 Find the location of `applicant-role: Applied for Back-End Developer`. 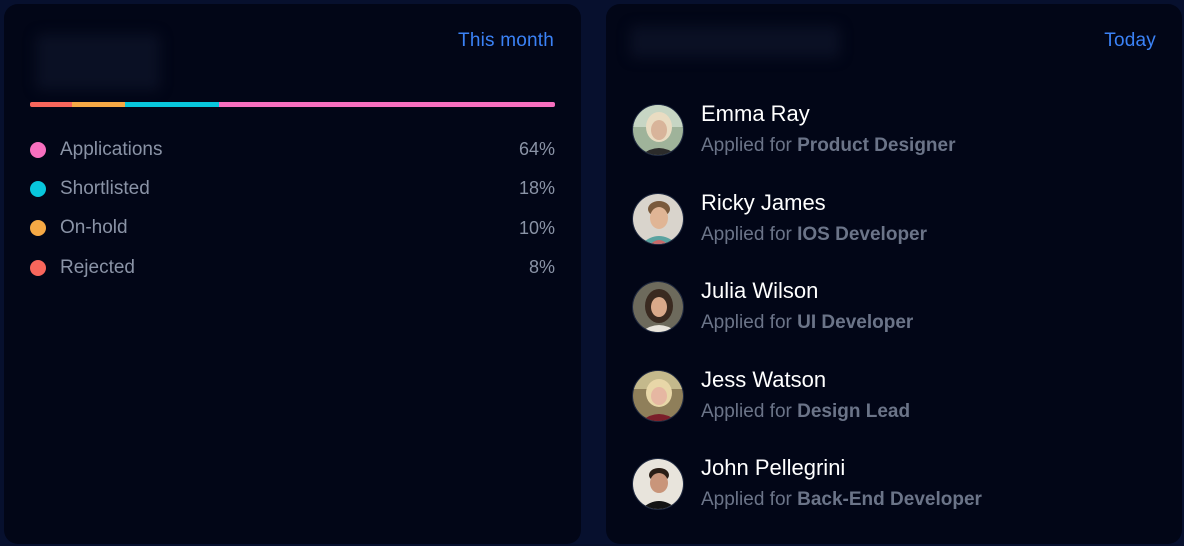

applicant-role: Applied for Back-End Developer is located at coordinates (841, 500).